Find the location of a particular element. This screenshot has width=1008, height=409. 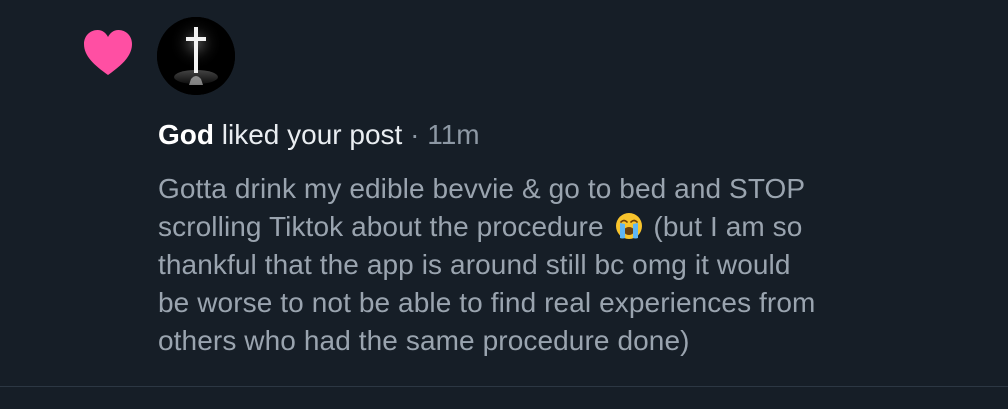

action-text: liked your post is located at coordinates (312, 134).